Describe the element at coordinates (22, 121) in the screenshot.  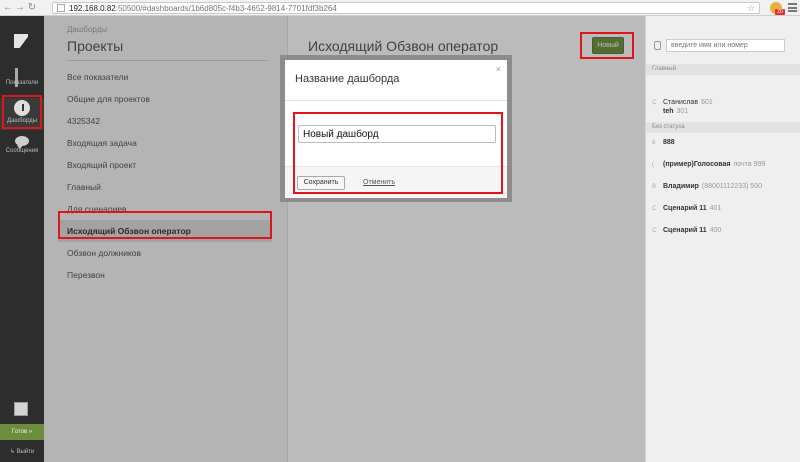
I see `rail-label: Дашборды` at that location.